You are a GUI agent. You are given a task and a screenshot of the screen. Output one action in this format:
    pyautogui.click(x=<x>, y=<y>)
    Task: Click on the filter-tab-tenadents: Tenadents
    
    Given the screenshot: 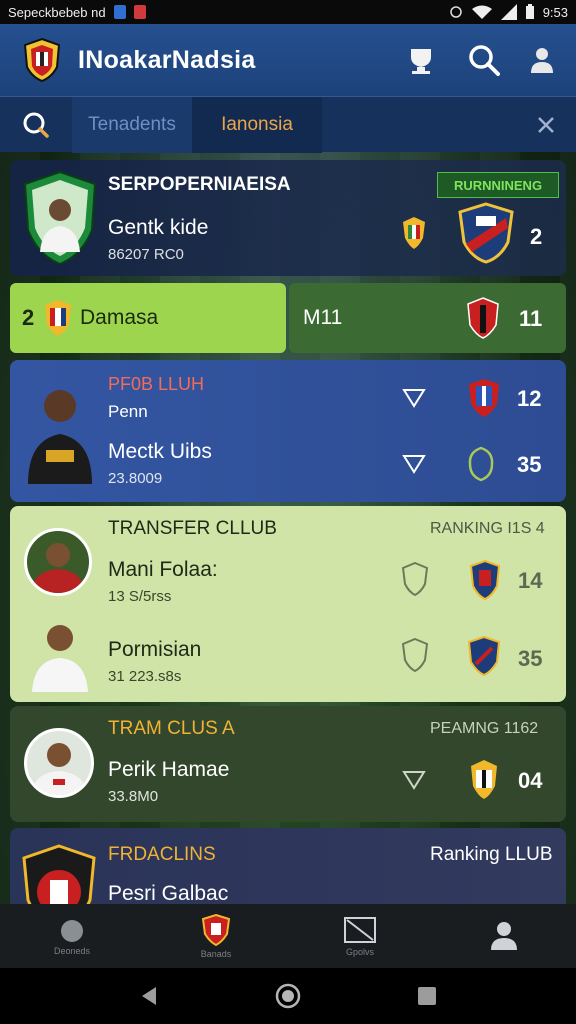 What is the action you would take?
    pyautogui.click(x=132, y=124)
    